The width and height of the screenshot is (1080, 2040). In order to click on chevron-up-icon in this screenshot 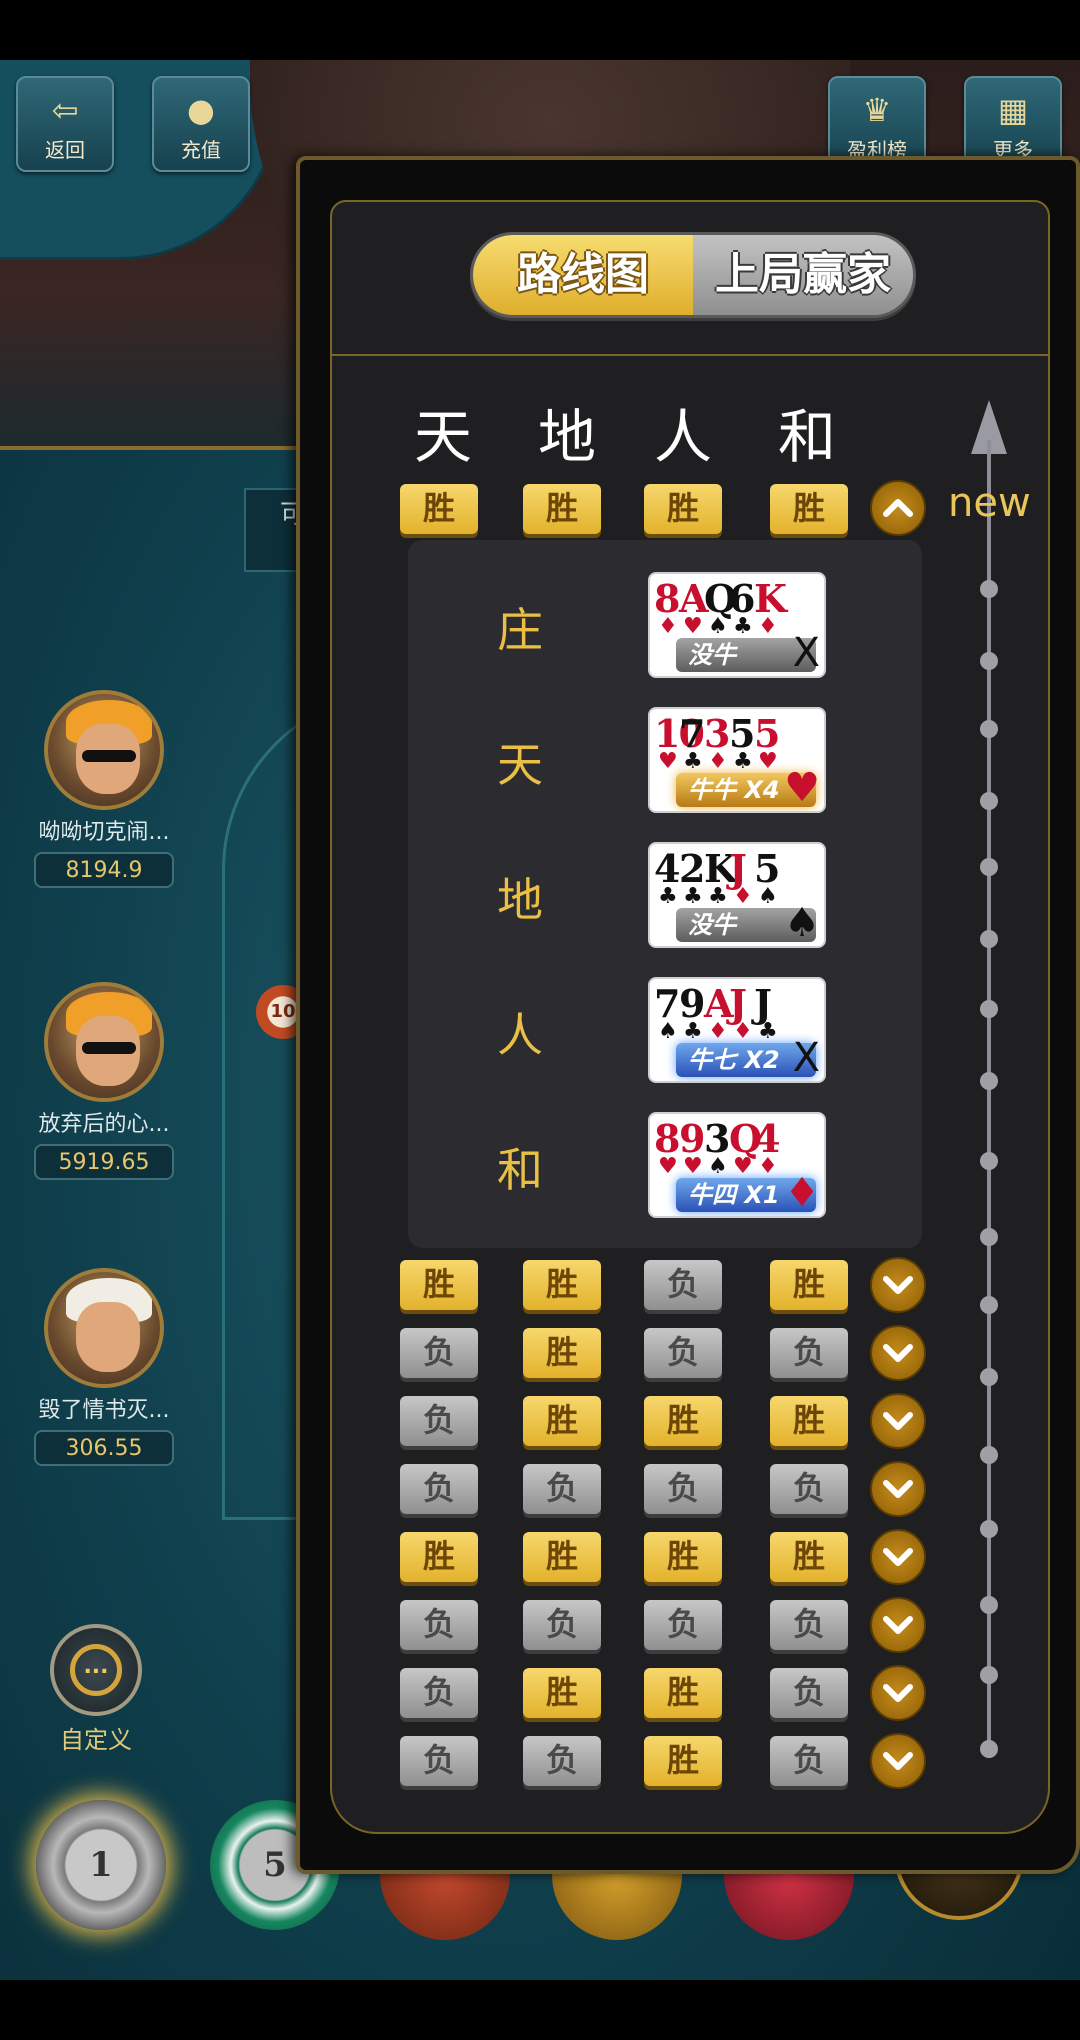, I will do `click(898, 508)`.